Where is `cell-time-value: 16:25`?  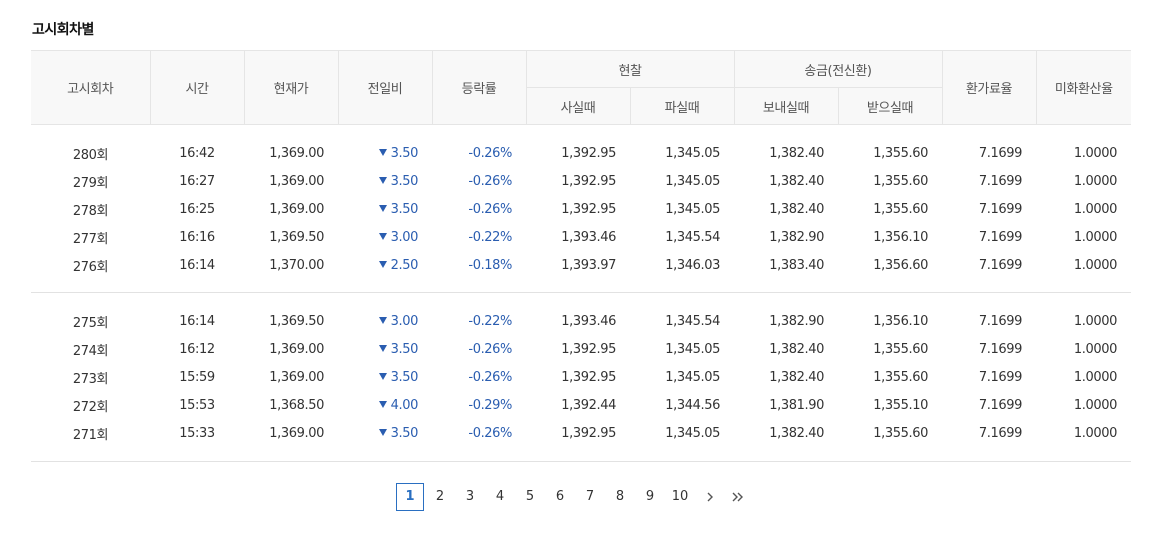 cell-time-value: 16:25 is located at coordinates (197, 209).